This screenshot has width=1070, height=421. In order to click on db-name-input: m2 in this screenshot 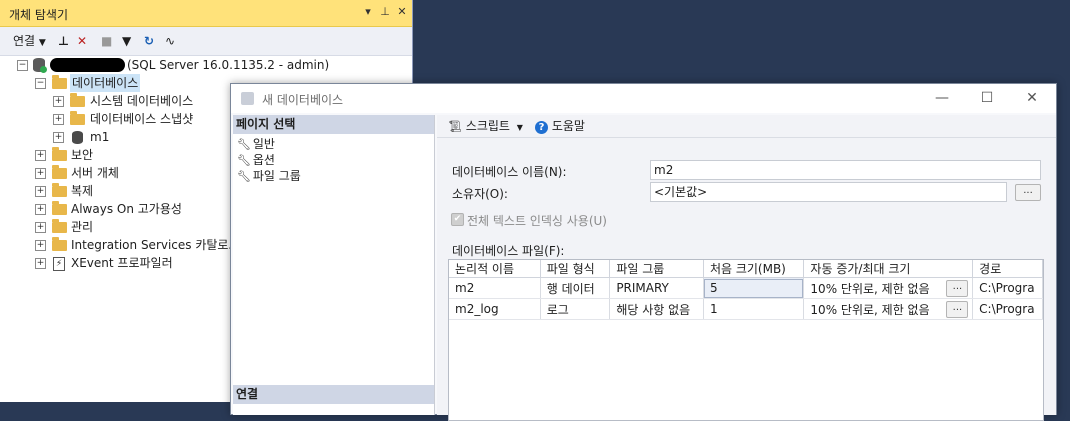, I will do `click(845, 170)`.